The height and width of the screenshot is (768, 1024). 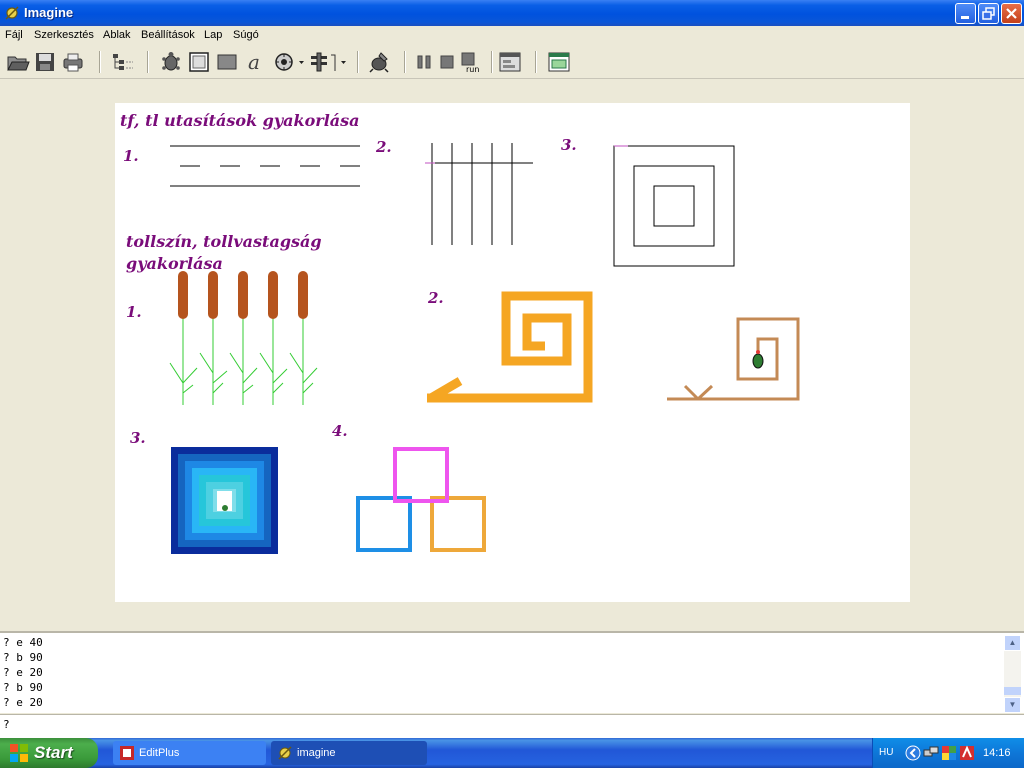 What do you see at coordinates (213, 35) in the screenshot?
I see `menu-page: Lap` at bounding box center [213, 35].